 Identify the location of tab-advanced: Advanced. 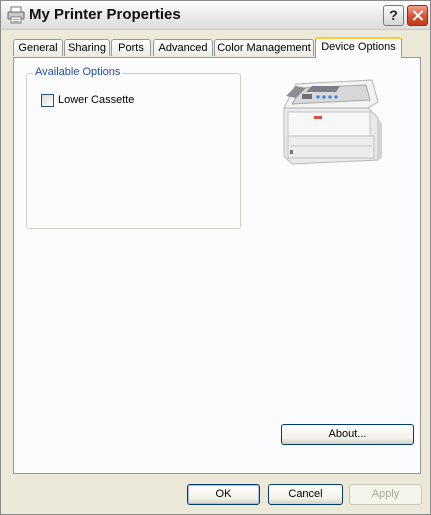
(183, 47).